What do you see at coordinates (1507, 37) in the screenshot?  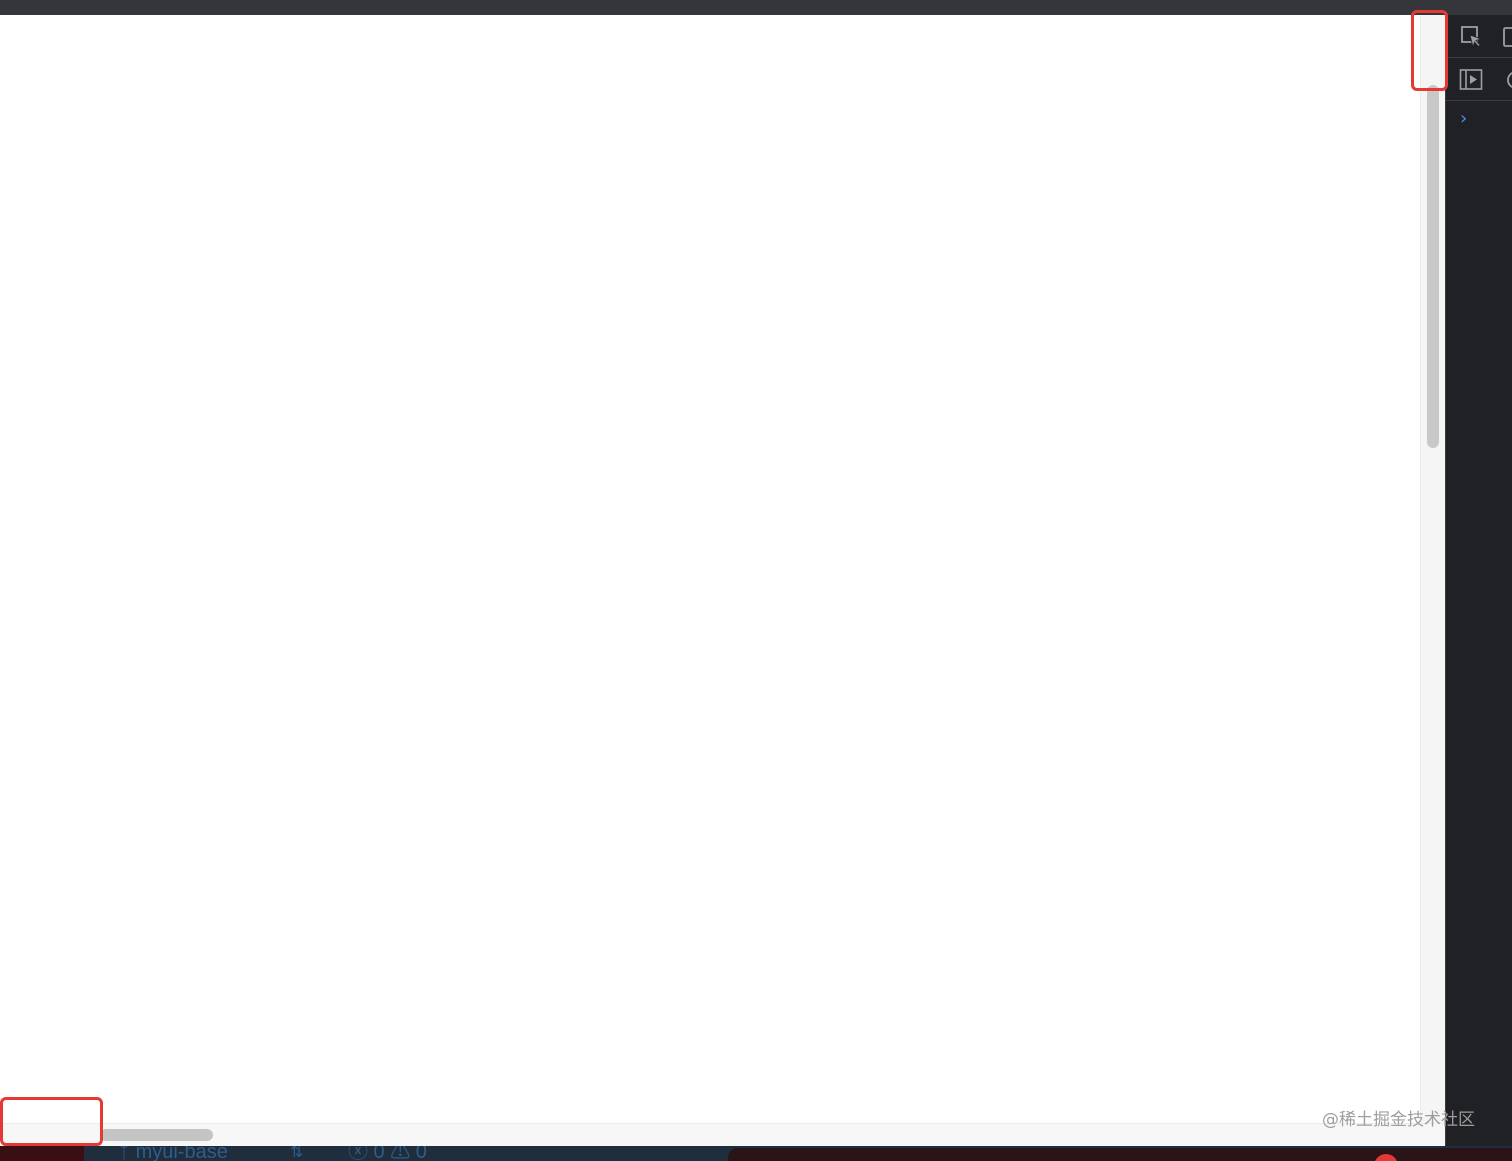 I see `device-toolbar-icon` at bounding box center [1507, 37].